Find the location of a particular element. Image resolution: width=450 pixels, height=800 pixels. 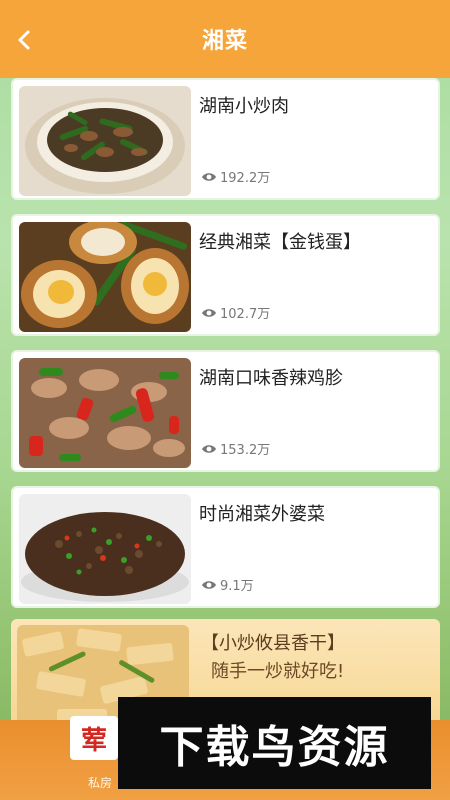

recipe-title: 经典湘菜【金钱蛋】 is located at coordinates (280, 242).